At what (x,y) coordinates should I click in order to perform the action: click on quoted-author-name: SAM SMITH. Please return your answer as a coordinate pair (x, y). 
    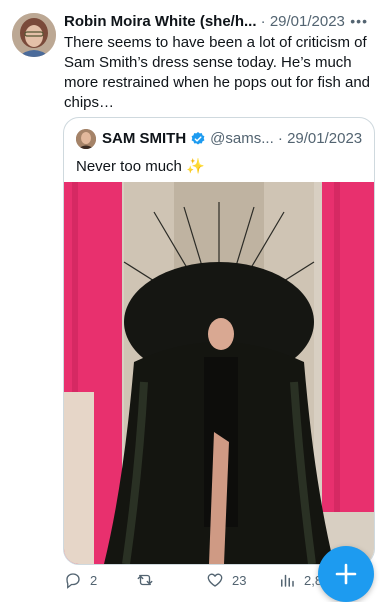
    Looking at the image, I should click on (144, 138).